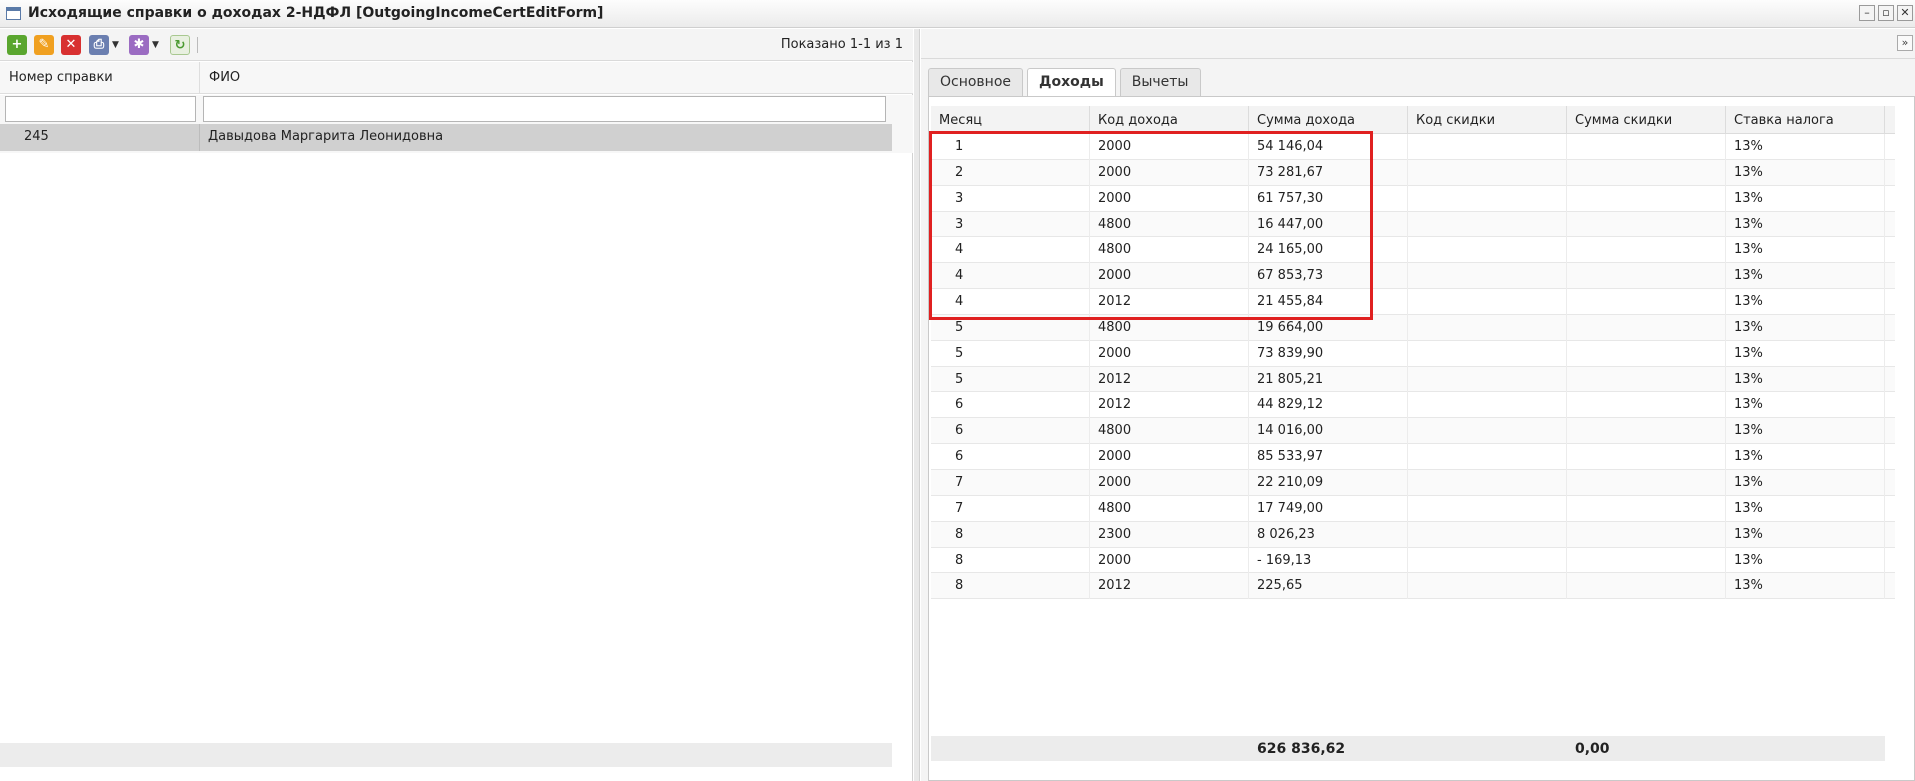 Image resolution: width=1915 pixels, height=781 pixels. Describe the element at coordinates (1805, 120) in the screenshot. I see `column-header-tax-rate: Ставка налога` at that location.